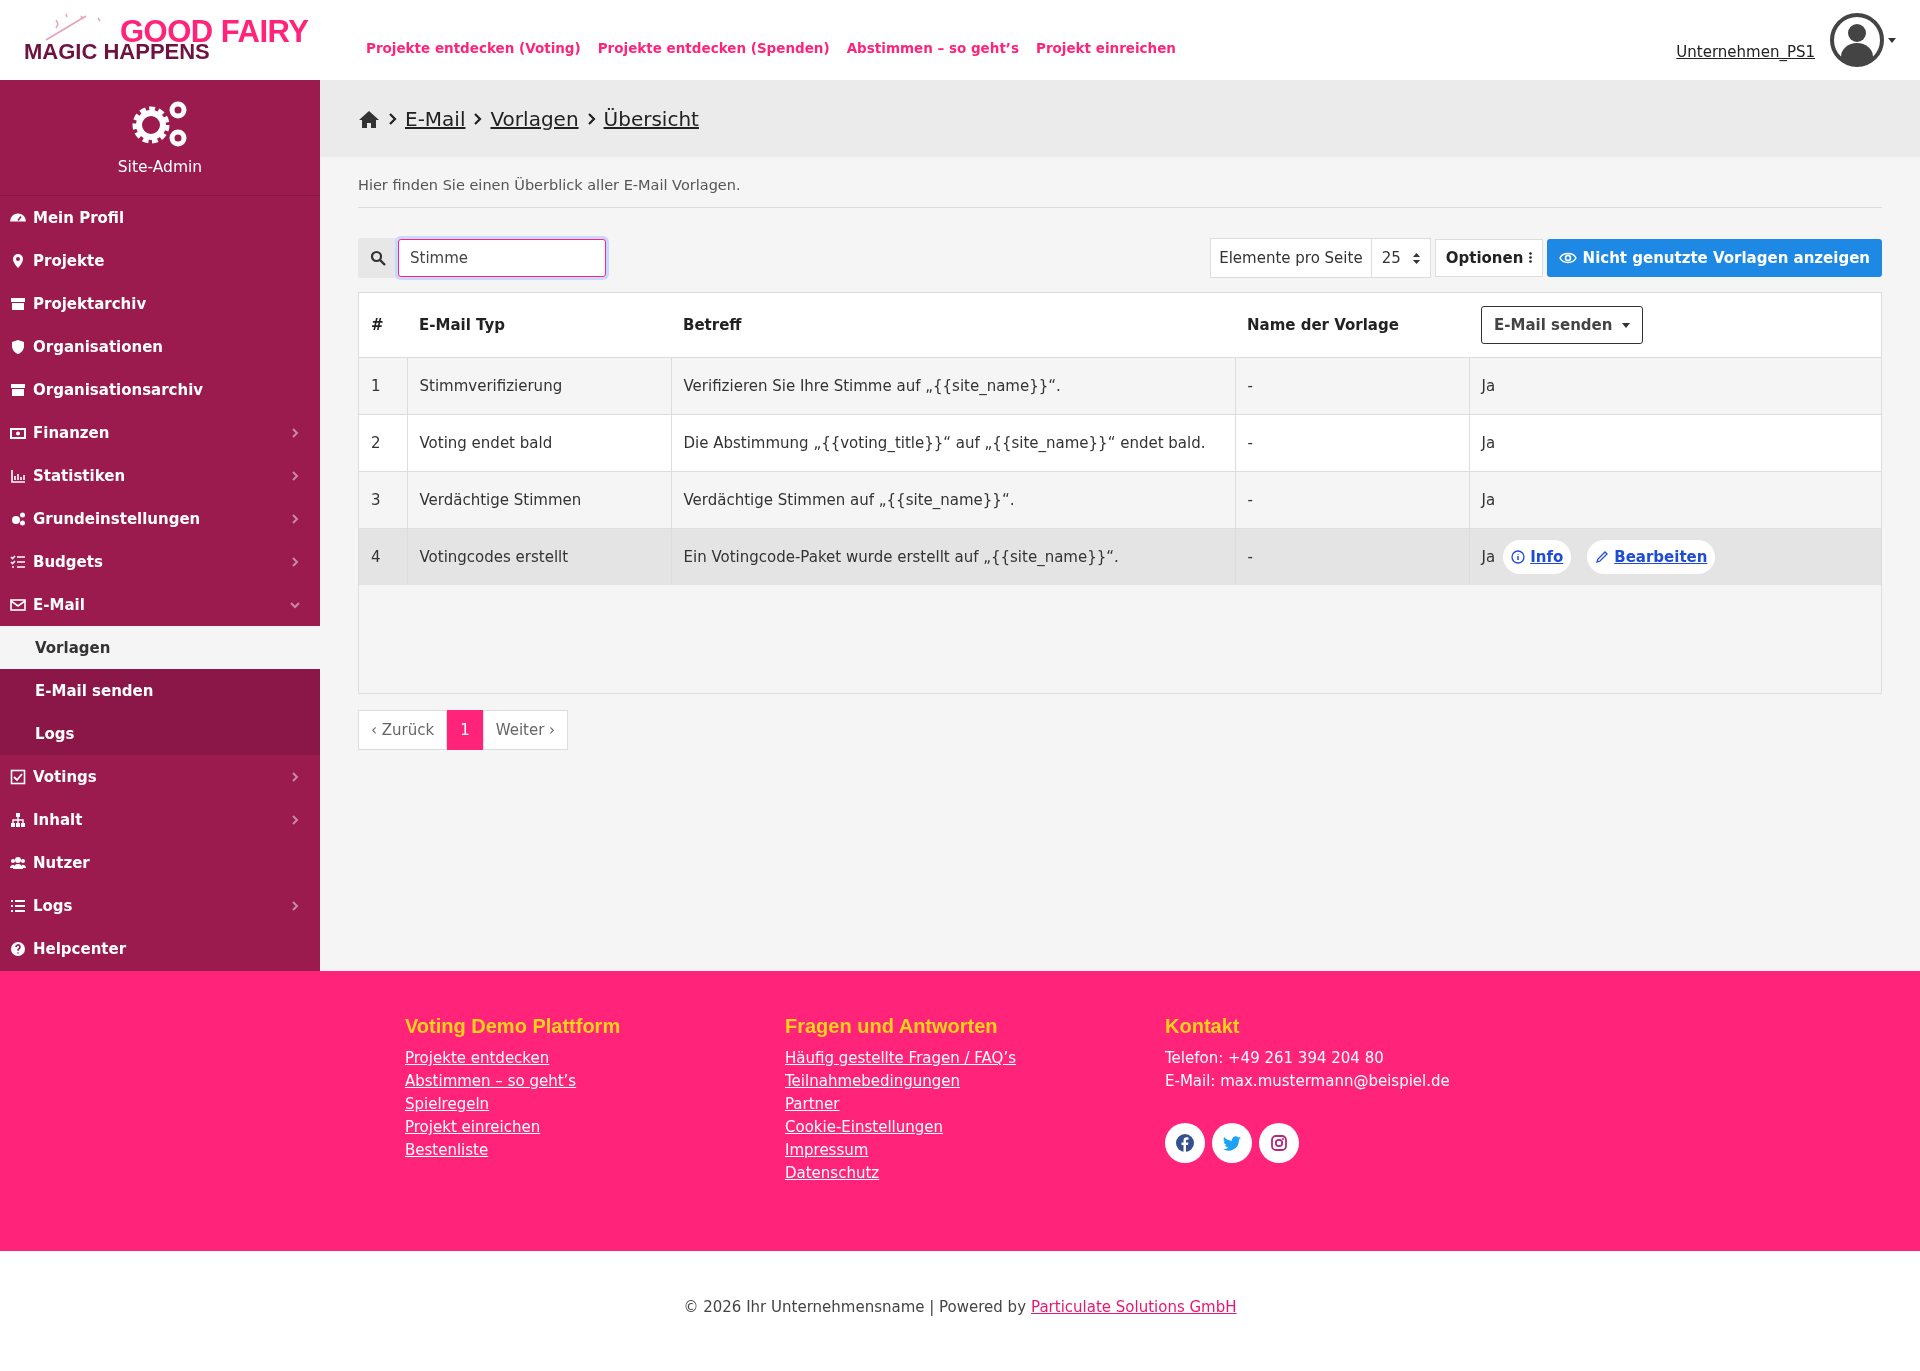 This screenshot has height=1371, width=1920. What do you see at coordinates (713, 48) in the screenshot?
I see `nav-link: Projekte entdecken (Spenden)` at bounding box center [713, 48].